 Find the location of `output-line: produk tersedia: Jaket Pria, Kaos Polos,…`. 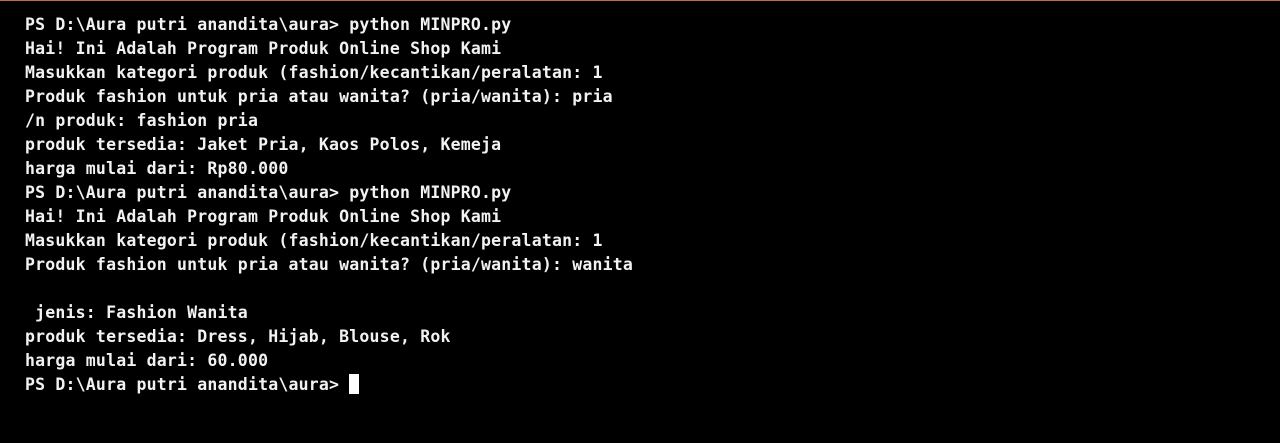

output-line: produk tersedia: Jaket Pria, Kaos Polos,… is located at coordinates (263, 144).